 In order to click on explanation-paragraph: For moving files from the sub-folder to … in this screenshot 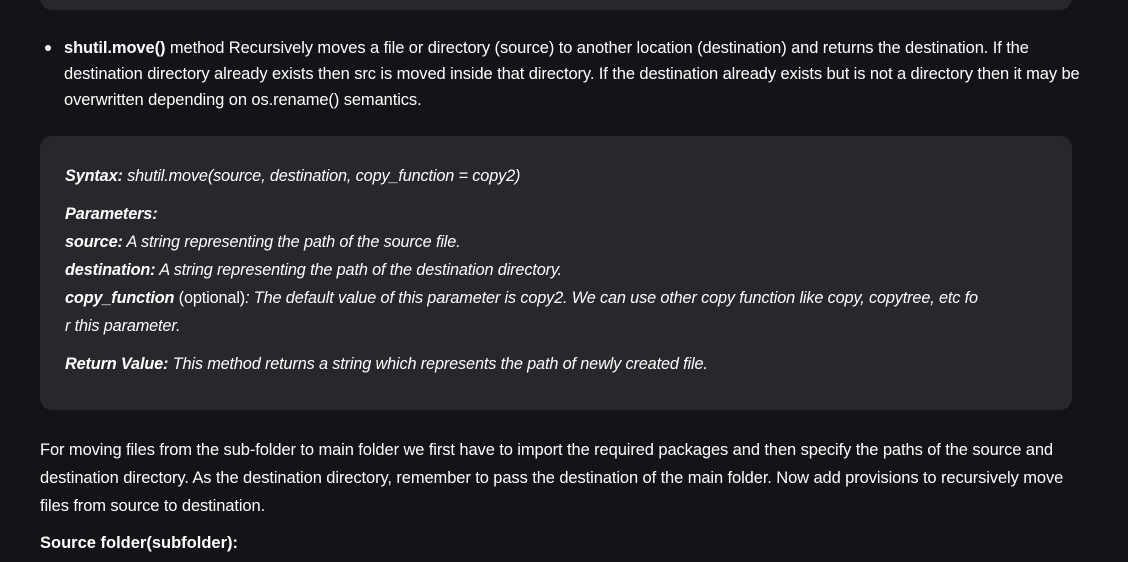, I will do `click(552, 478)`.